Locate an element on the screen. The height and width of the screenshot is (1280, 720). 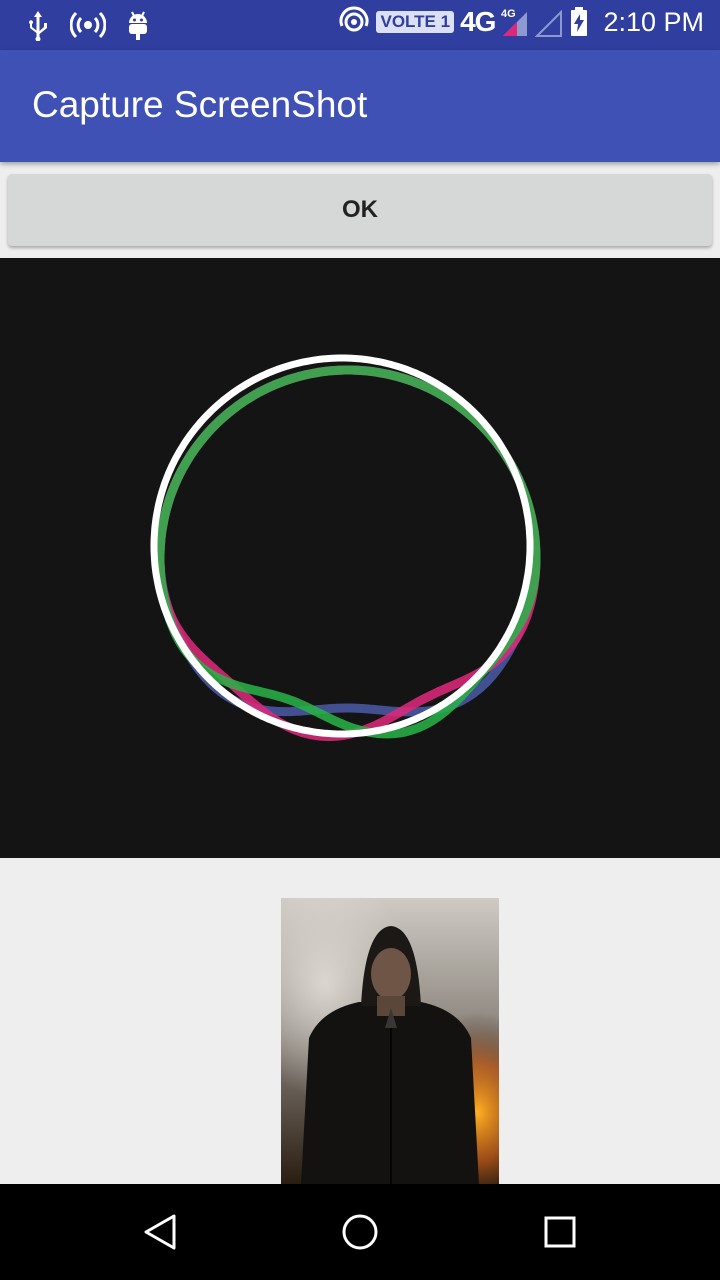
captured-photo is located at coordinates (390, 1041).